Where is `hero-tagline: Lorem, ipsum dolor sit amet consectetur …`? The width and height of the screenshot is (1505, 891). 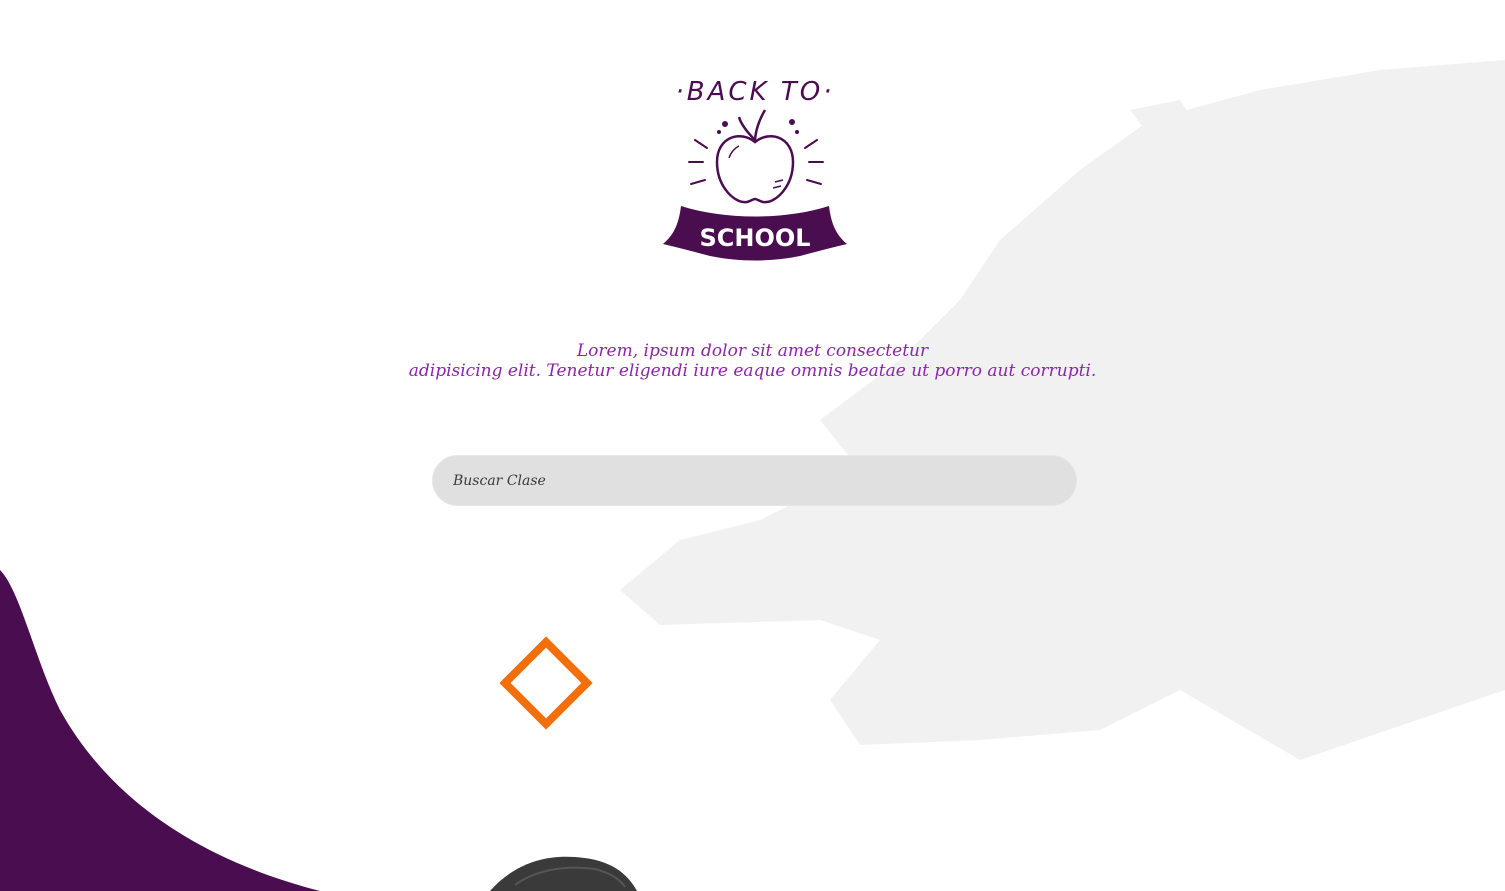
hero-tagline: Lorem, ipsum dolor sit amet consectetur … is located at coordinates (752, 361).